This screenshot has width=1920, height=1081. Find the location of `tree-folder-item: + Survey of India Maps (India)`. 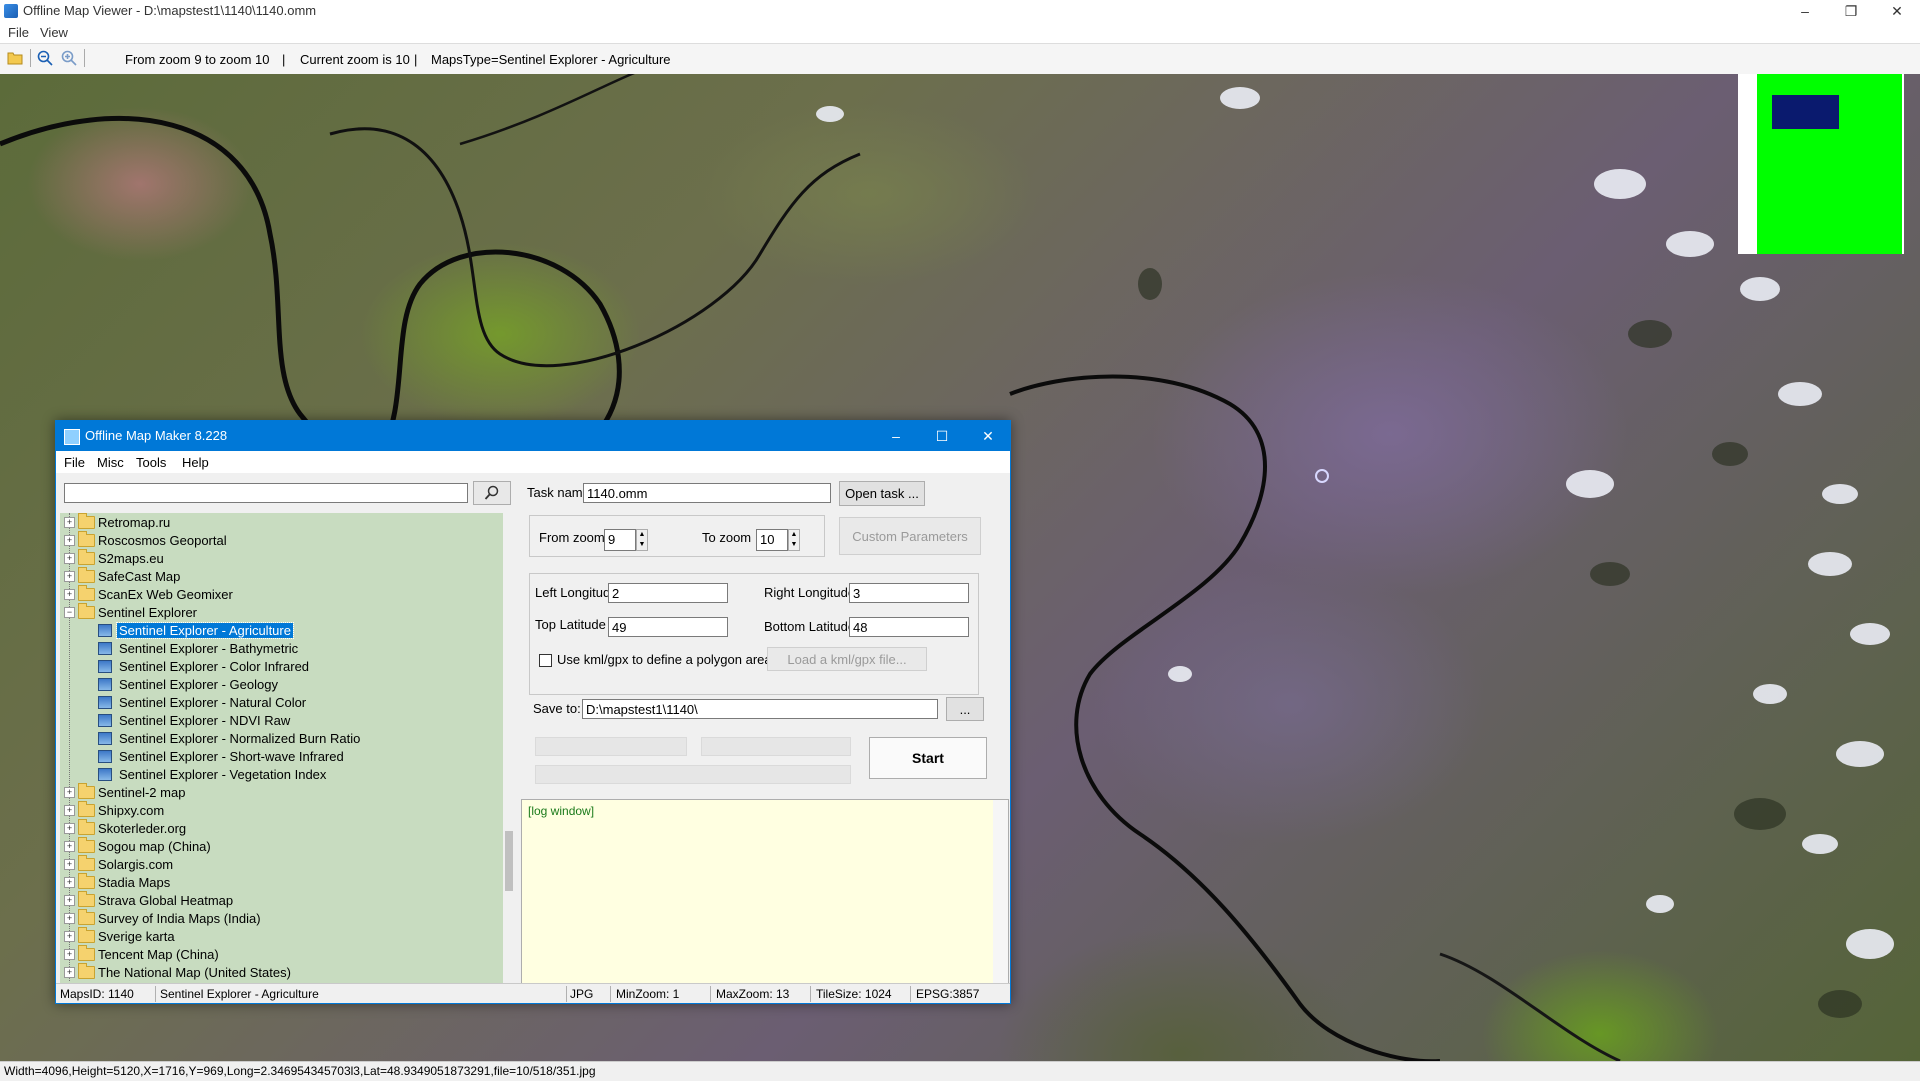

tree-folder-item: + Survey of India Maps (India) is located at coordinates (280, 918).